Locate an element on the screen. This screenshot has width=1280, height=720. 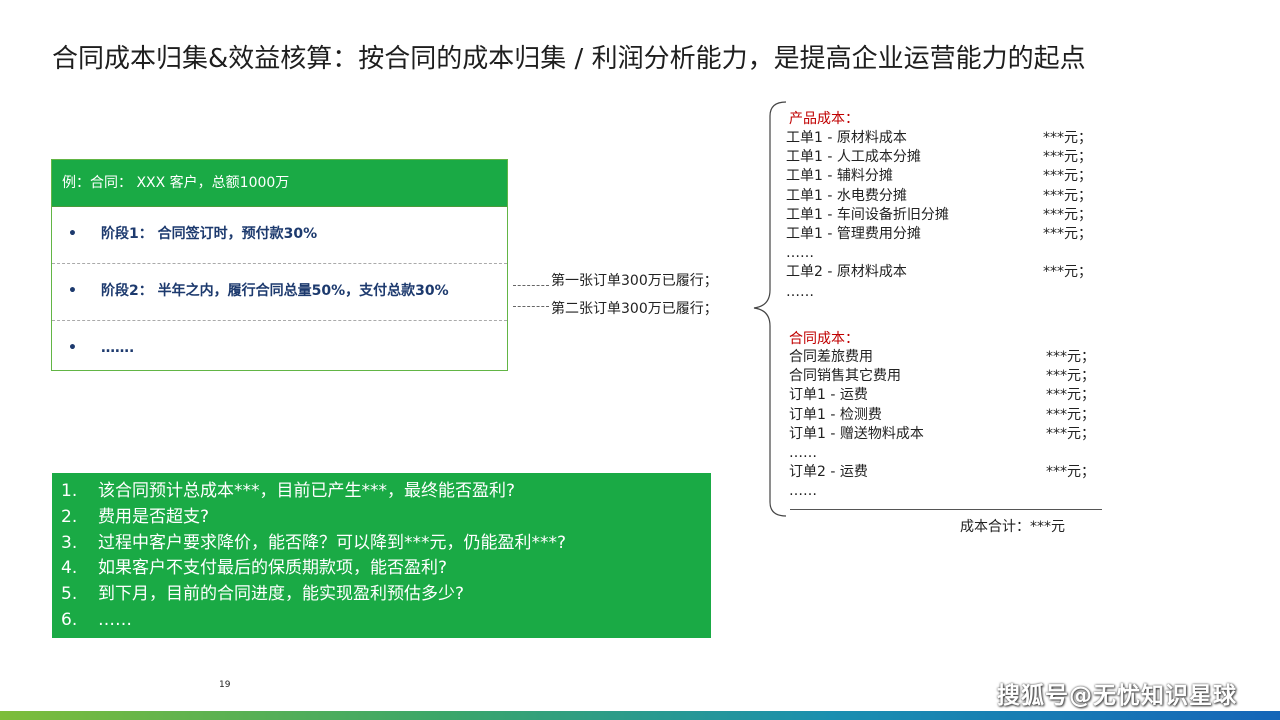
list-item: 订单1 - 检测费 ***元； is located at coordinates (942, 415).